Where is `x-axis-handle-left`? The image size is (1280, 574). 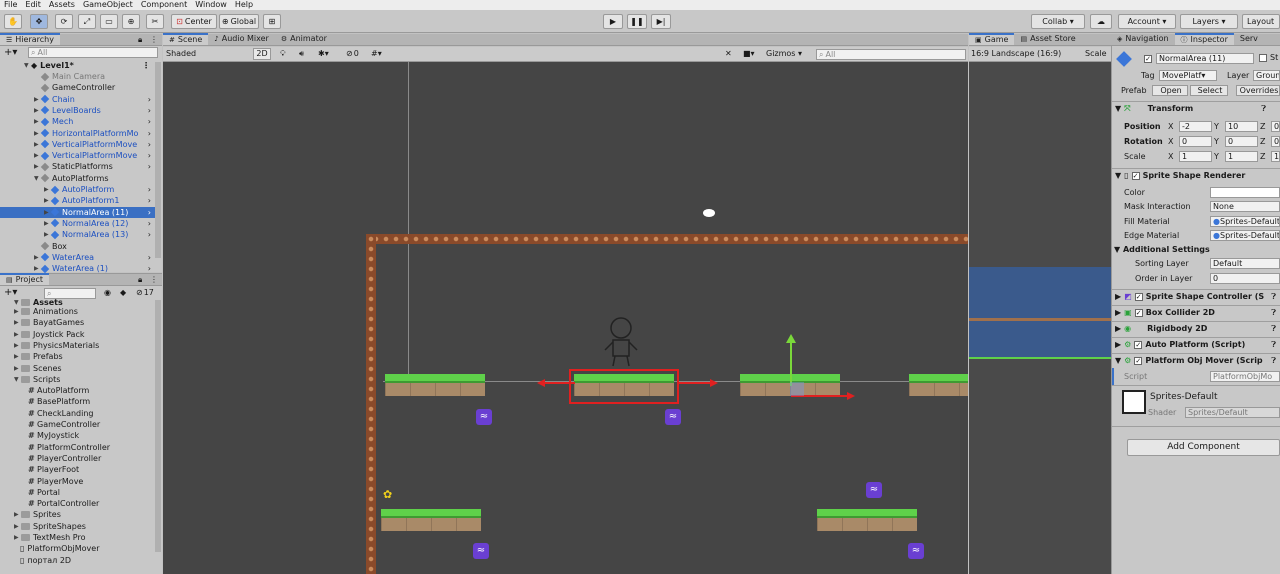 x-axis-handle-left is located at coordinates (559, 383).